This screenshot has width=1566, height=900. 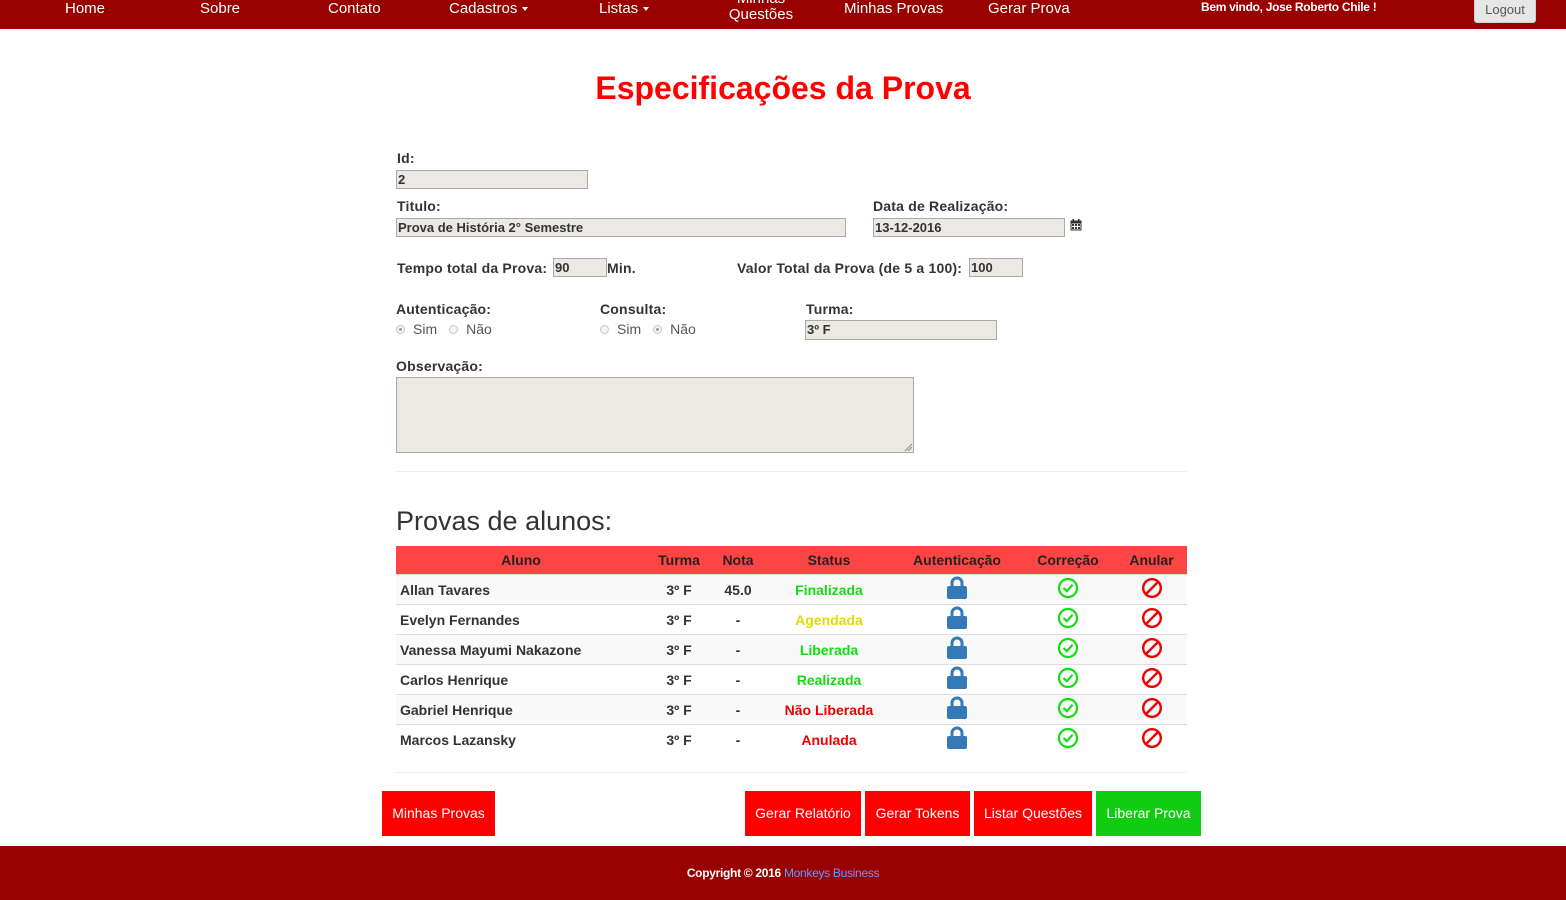 I want to click on autenticacao-nao-label: Não, so click(x=479, y=329).